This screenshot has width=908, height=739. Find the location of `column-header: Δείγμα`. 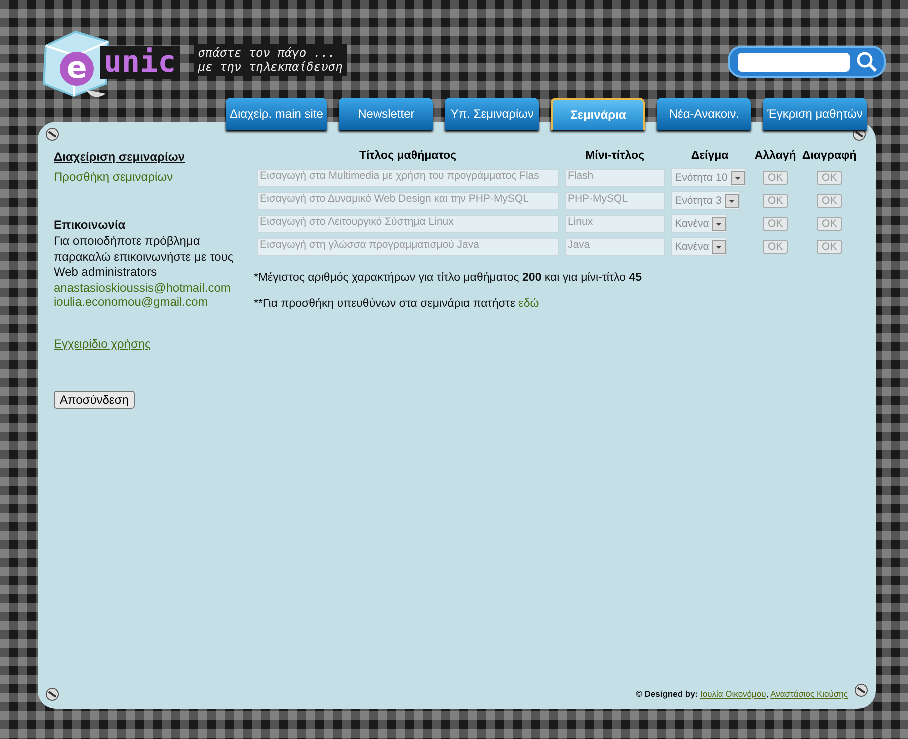

column-header: Δείγμα is located at coordinates (710, 157).